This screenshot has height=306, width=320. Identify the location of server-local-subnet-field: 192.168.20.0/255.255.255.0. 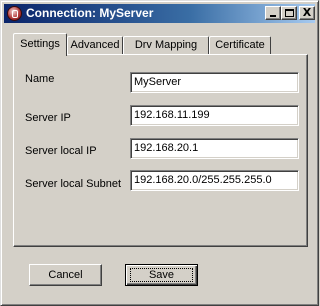
(214, 180).